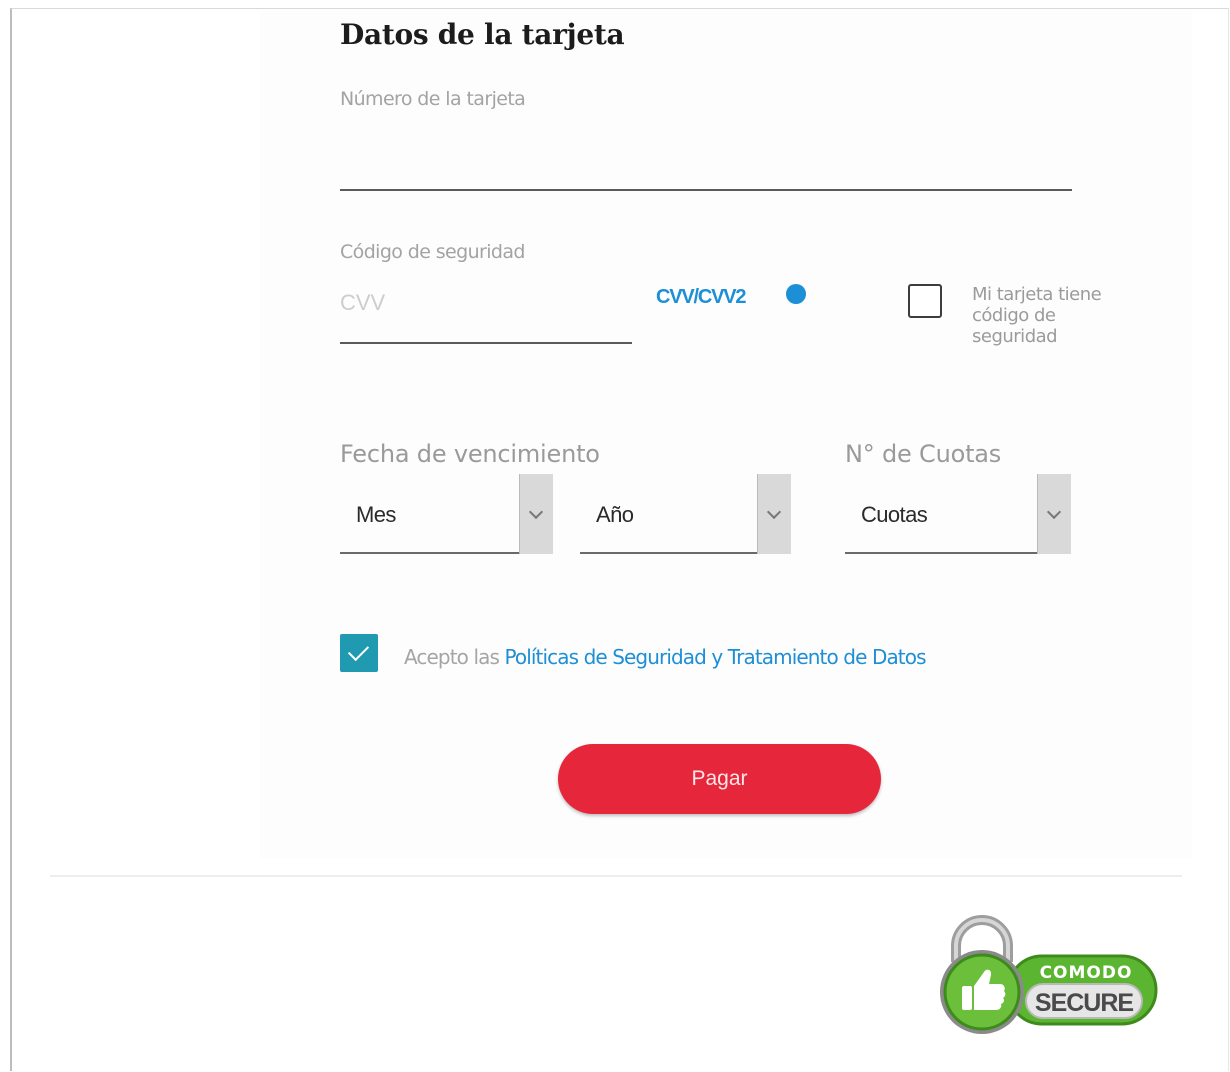  Describe the element at coordinates (433, 99) in the screenshot. I see `card-number-label: Número de la tarjeta` at that location.